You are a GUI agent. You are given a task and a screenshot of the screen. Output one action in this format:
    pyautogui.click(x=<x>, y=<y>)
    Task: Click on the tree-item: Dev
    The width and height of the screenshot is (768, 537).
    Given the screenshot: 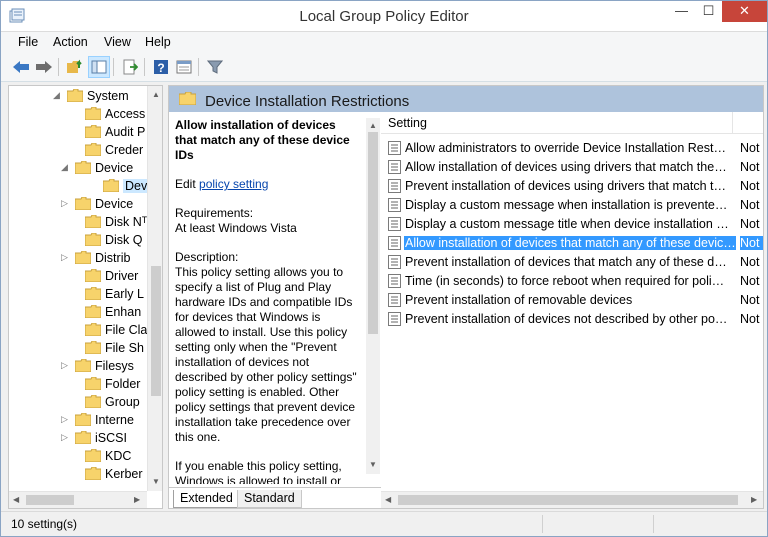 What is the action you would take?
    pyautogui.click(x=79, y=186)
    